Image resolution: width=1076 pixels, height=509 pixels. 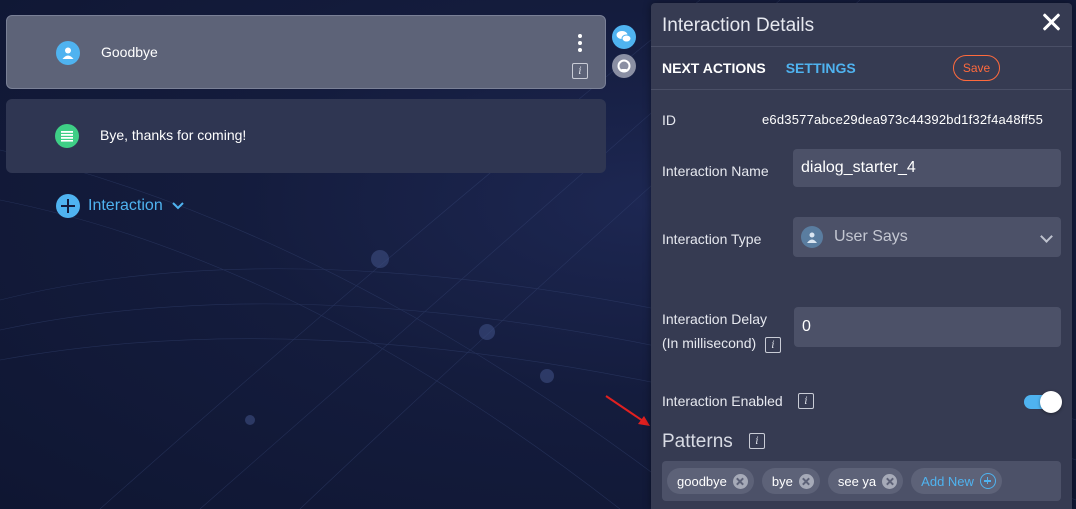 I want to click on interaction-name-label: Interaction Name, so click(x=715, y=171).